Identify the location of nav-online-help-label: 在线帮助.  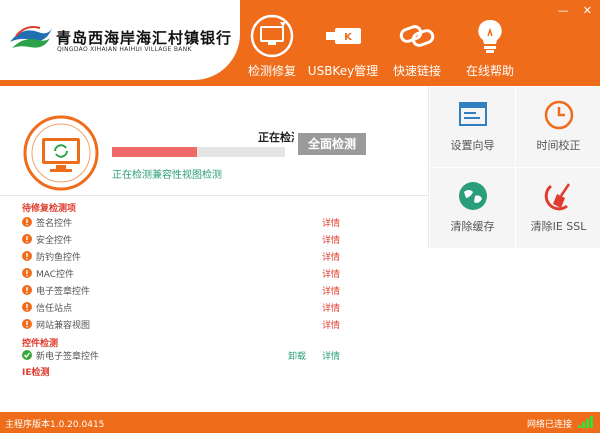
(489, 71).